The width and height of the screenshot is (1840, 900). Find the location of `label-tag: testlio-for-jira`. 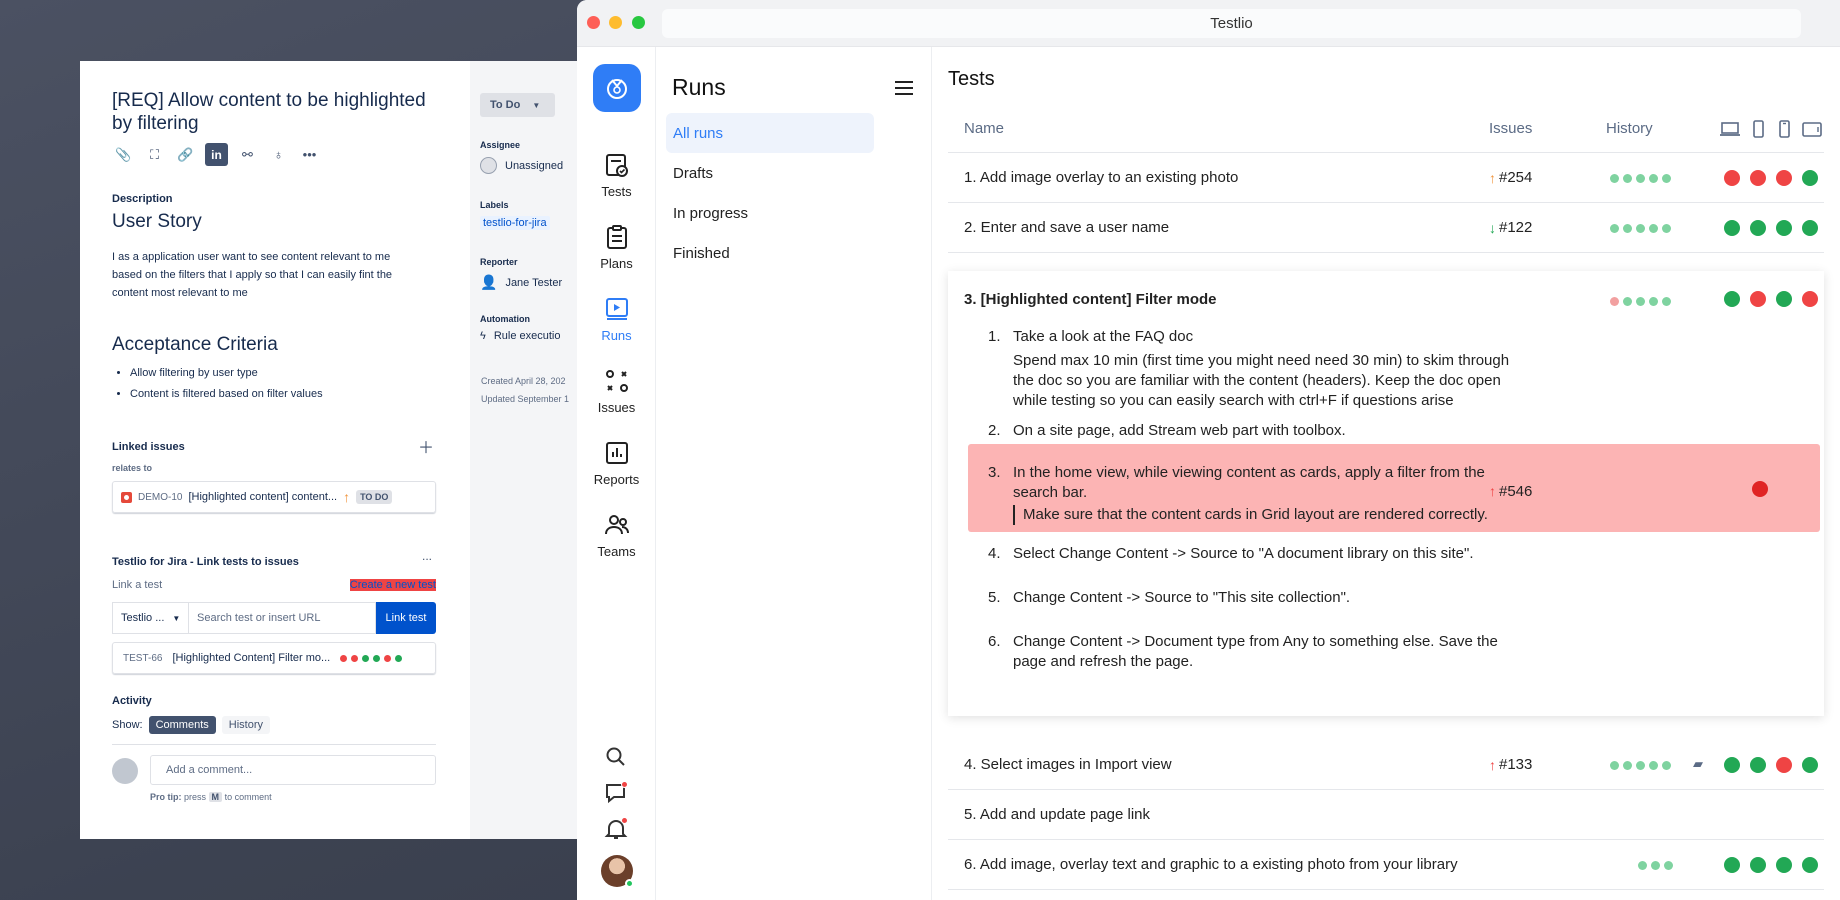

label-tag: testlio-for-jira is located at coordinates (515, 223).